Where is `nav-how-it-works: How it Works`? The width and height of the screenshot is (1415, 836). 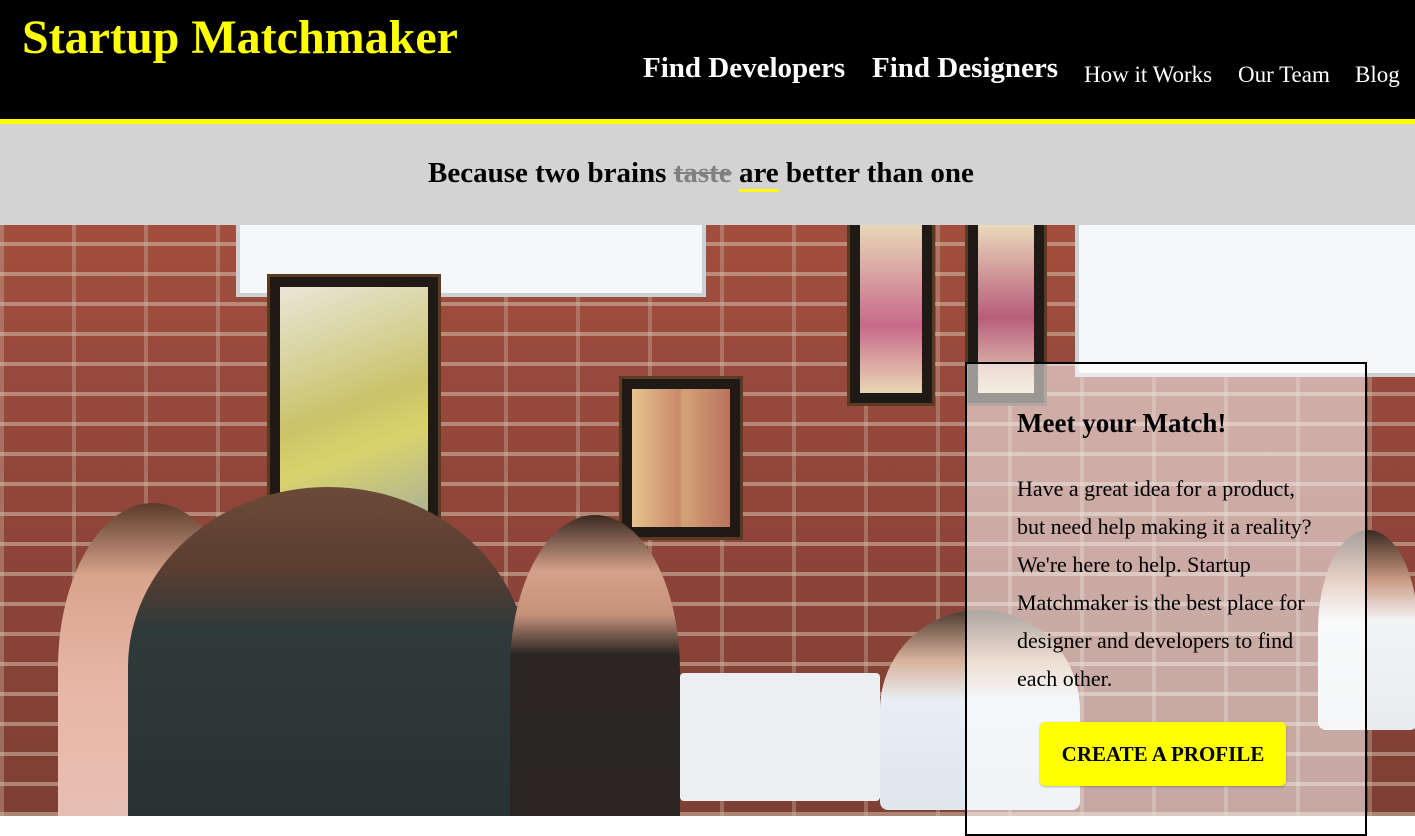 nav-how-it-works: How it Works is located at coordinates (1148, 75).